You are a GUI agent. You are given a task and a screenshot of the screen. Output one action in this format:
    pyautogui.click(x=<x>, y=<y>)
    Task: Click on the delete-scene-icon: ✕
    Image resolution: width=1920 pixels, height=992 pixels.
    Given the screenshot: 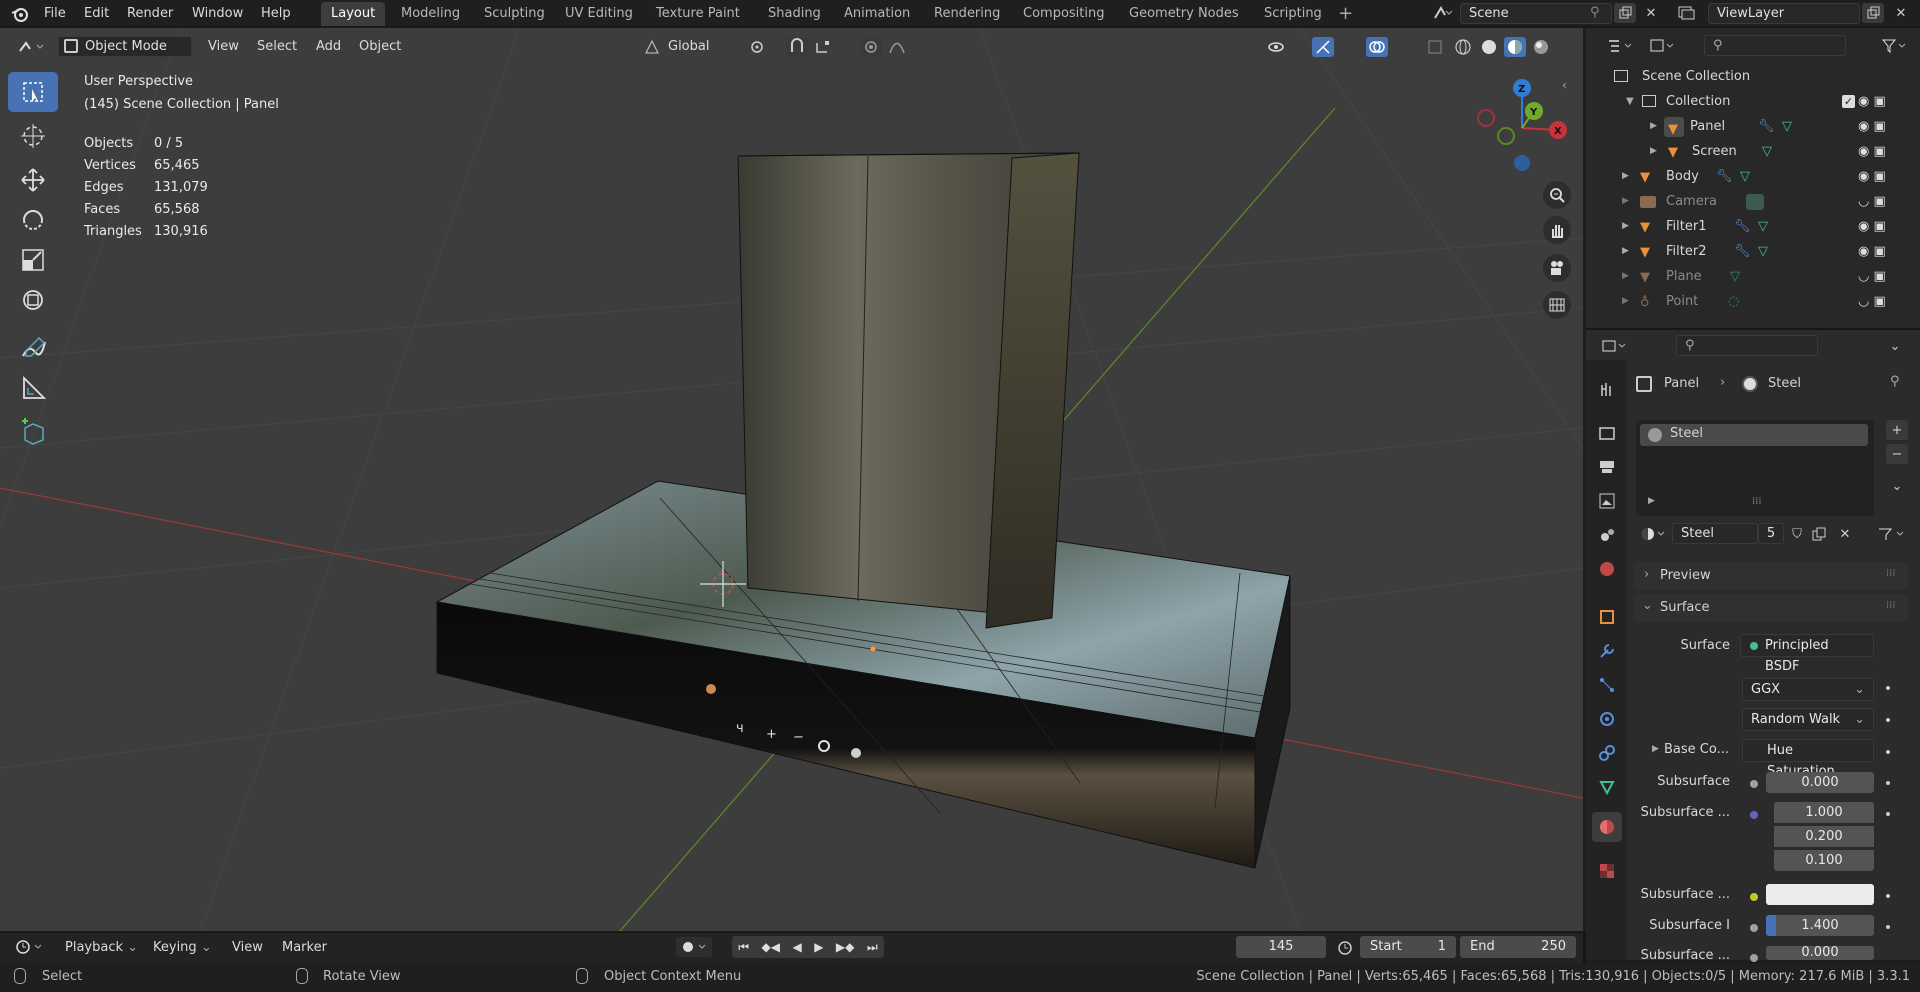 What is the action you would take?
    pyautogui.click(x=1651, y=13)
    